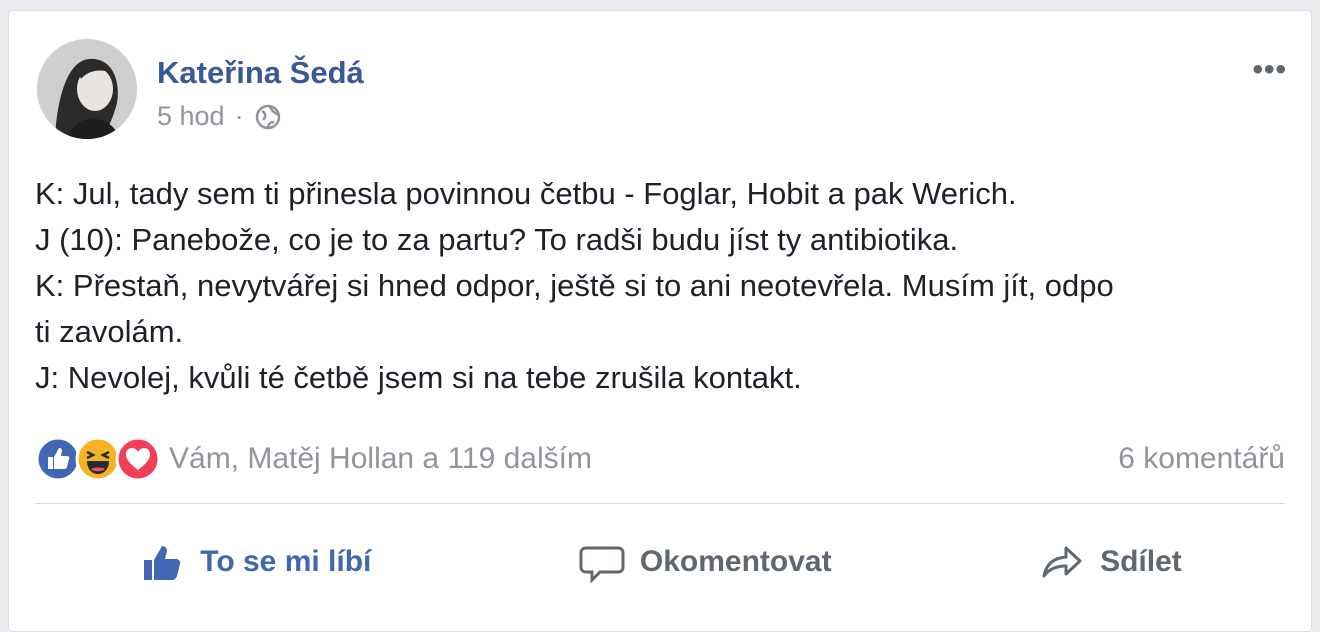  Describe the element at coordinates (260, 73) in the screenshot. I see `post-author-name: Kateřina Šedá` at that location.